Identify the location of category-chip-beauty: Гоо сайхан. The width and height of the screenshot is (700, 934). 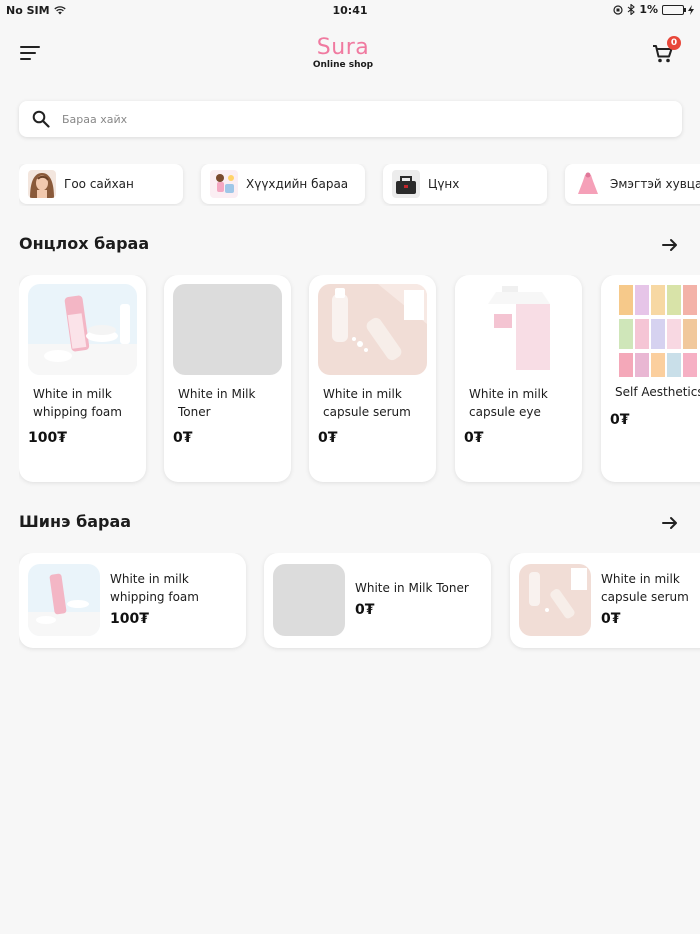
(101, 184).